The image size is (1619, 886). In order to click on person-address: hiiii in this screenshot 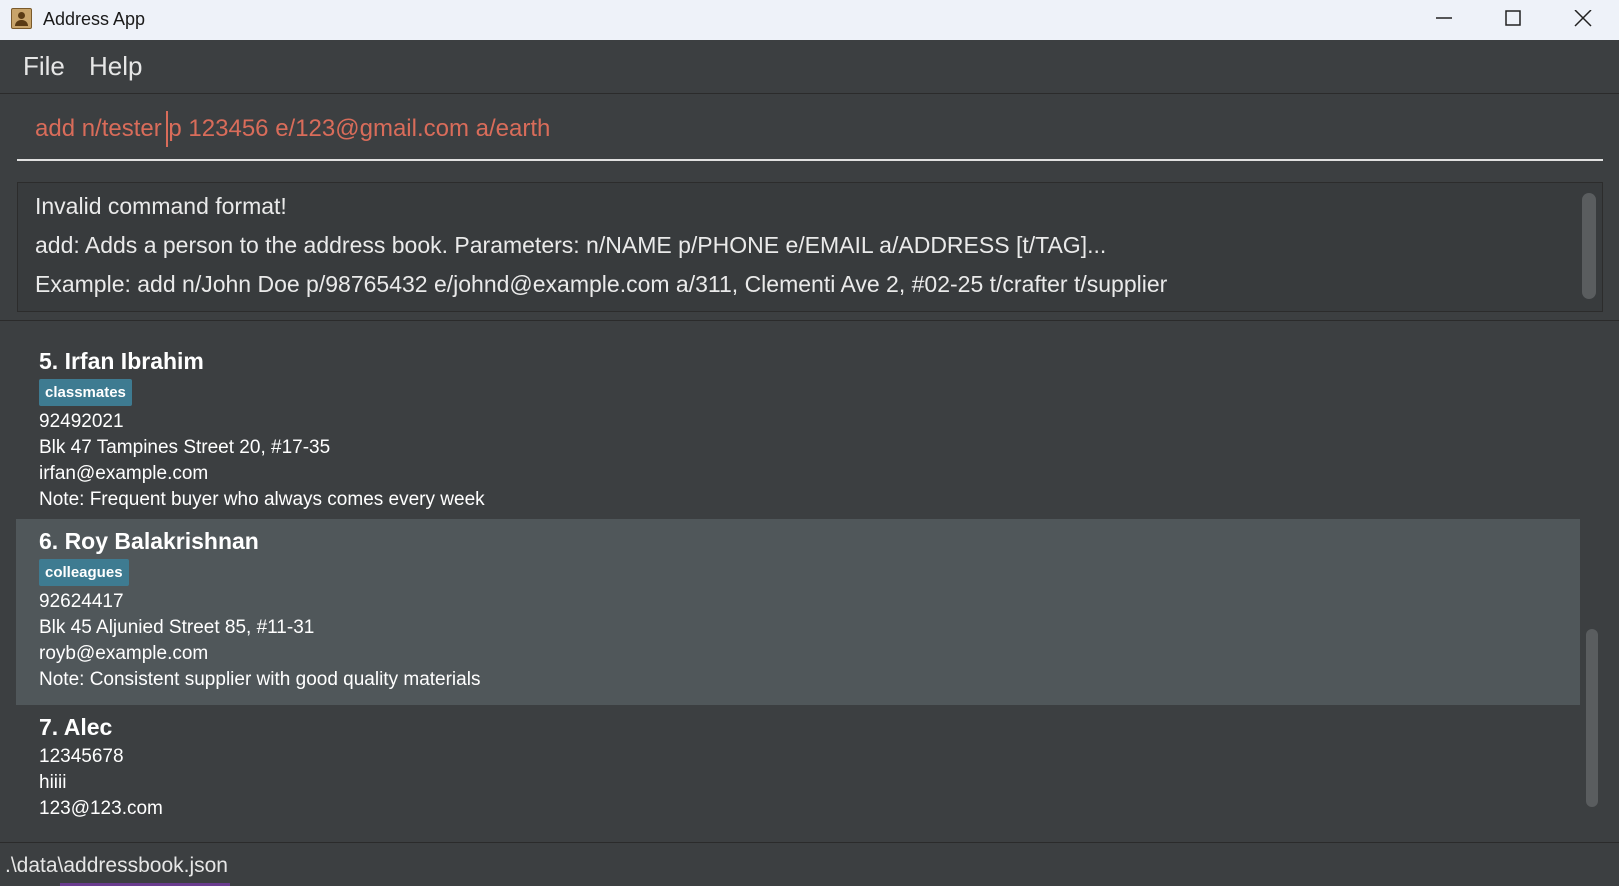, I will do `click(53, 782)`.